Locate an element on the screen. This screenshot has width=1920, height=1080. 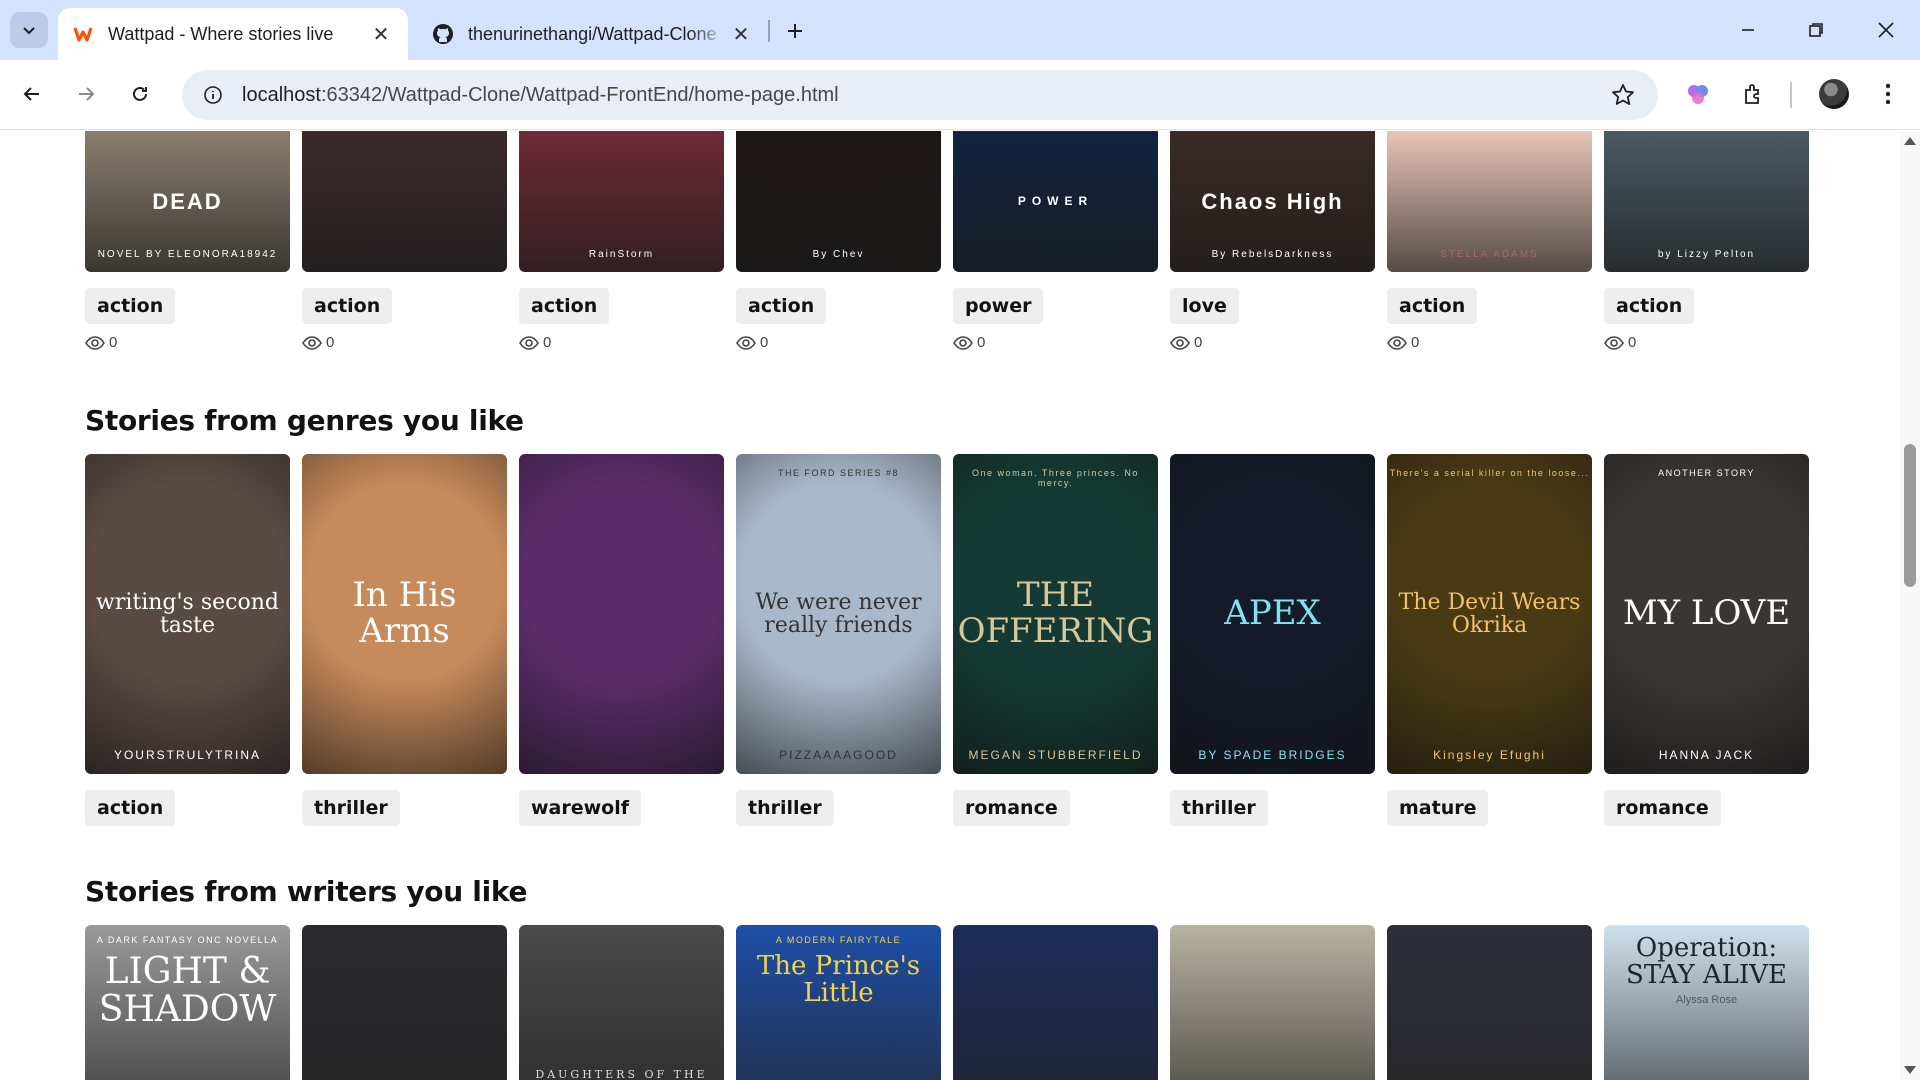
bookmark-star-icon is located at coordinates (1623, 95).